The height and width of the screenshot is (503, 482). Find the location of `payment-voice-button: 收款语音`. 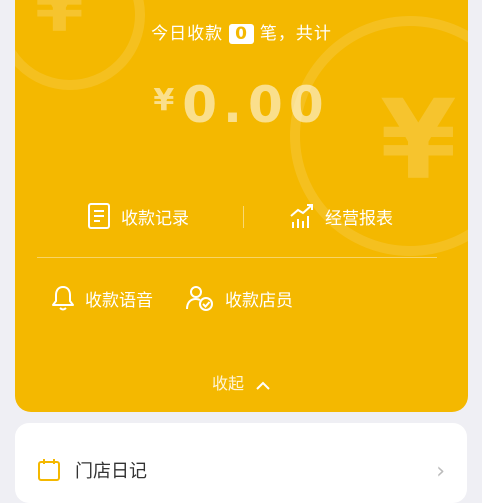

payment-voice-button: 收款语音 is located at coordinates (102, 298).